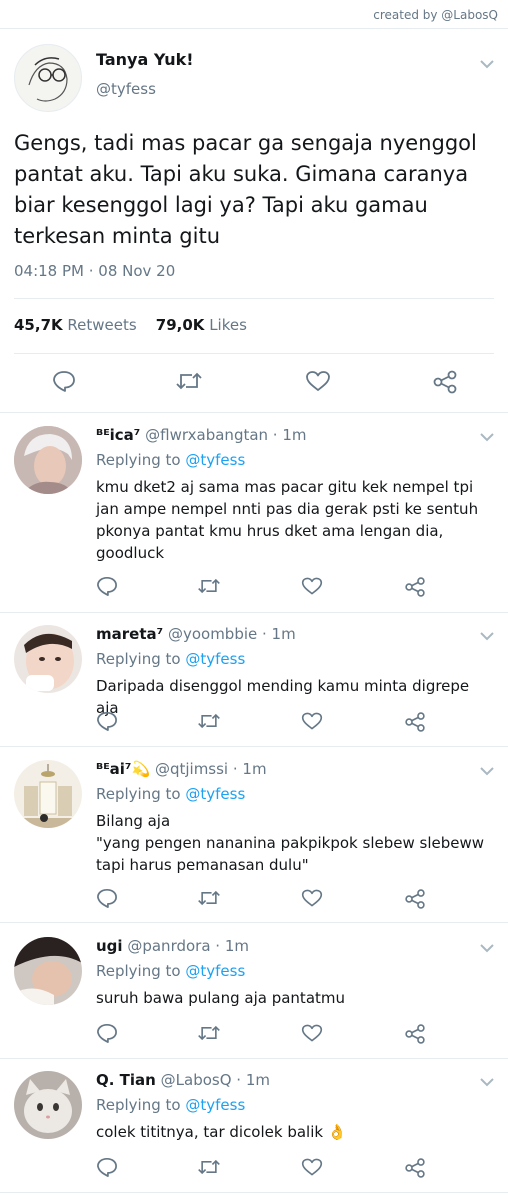 This screenshot has height=1200, width=508. What do you see at coordinates (118, 435) in the screenshot?
I see `author-name: ᴮᴱica⁷` at bounding box center [118, 435].